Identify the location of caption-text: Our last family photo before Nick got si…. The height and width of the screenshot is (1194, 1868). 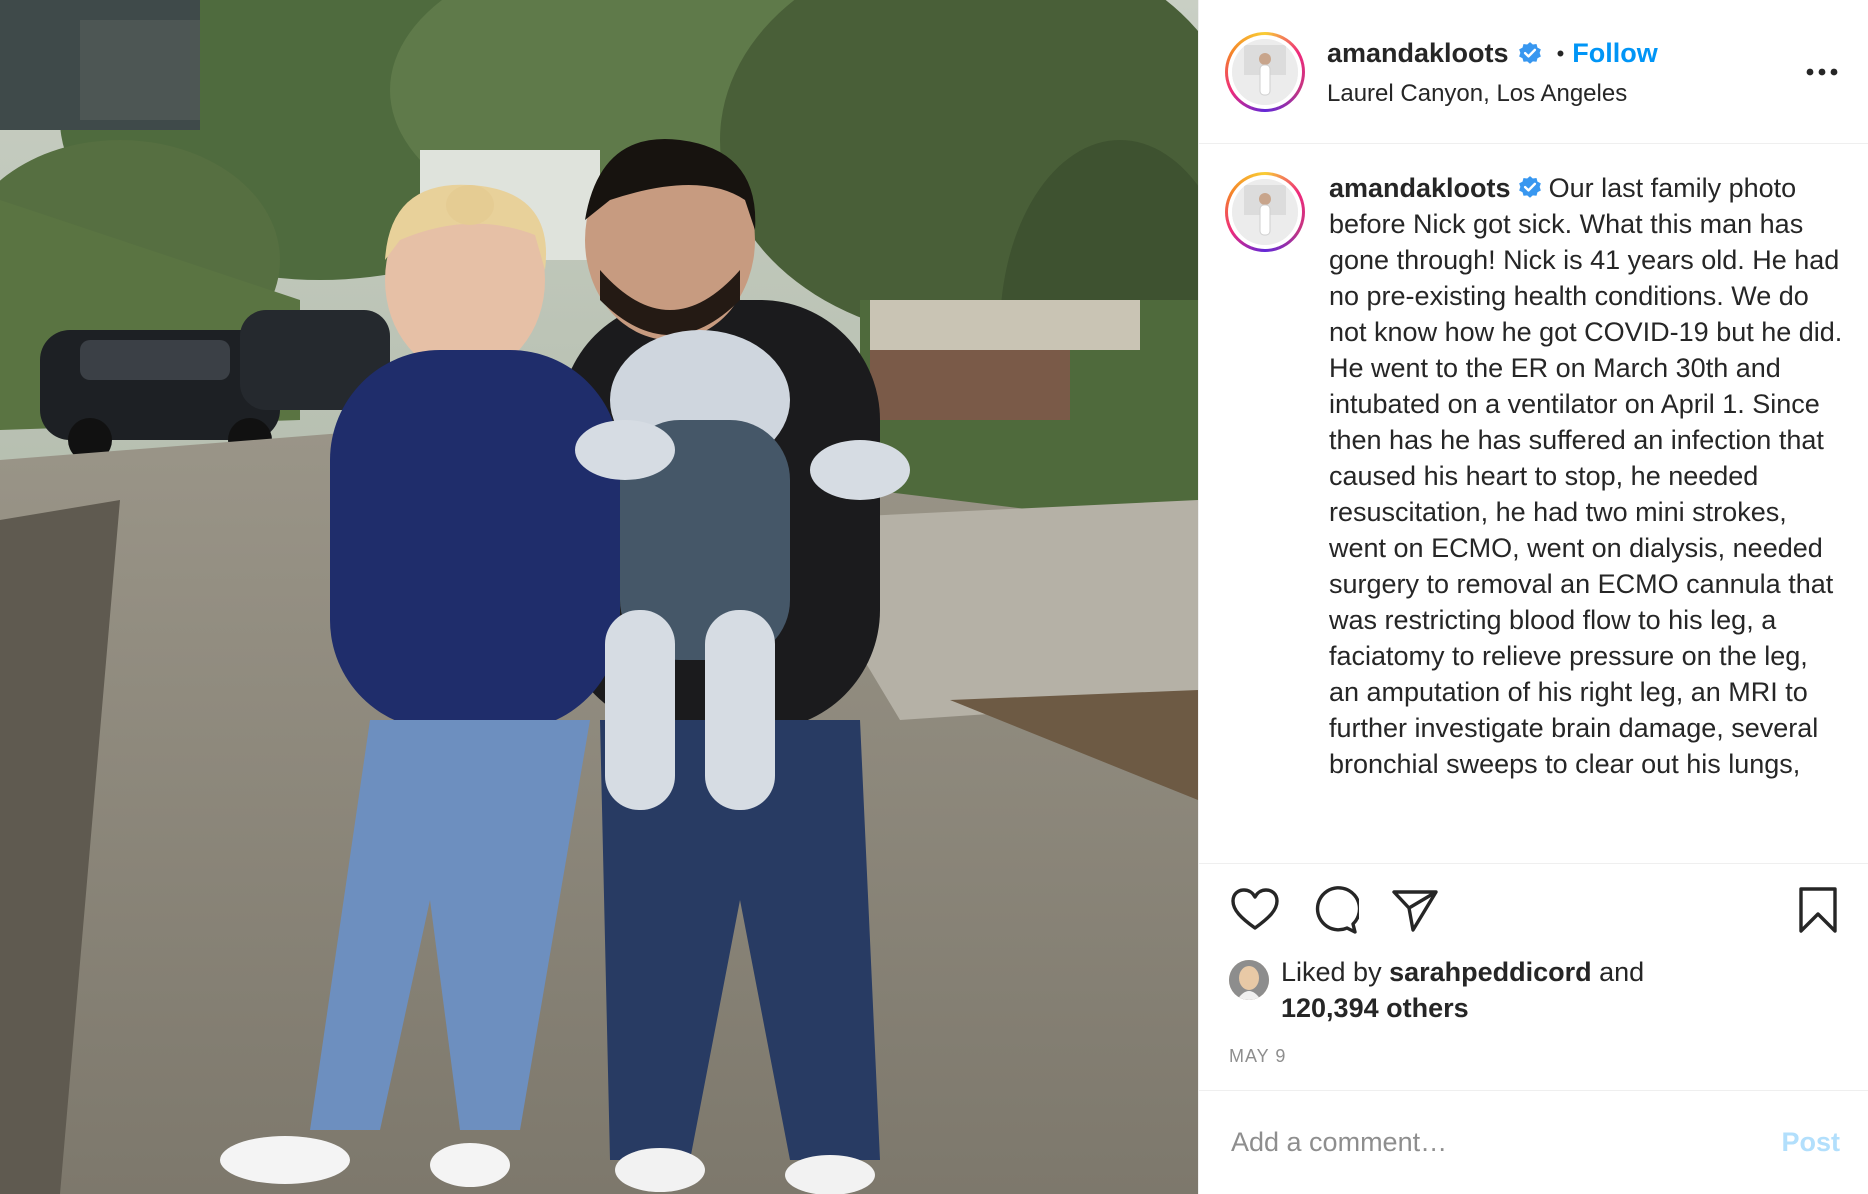
(1586, 476).